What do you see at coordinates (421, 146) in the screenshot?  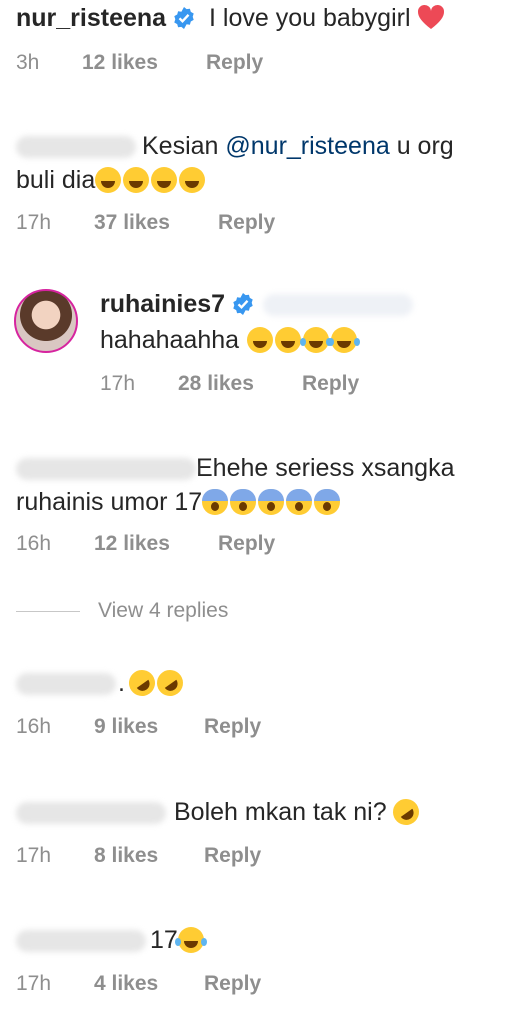 I see `comment-body-cont: u org` at bounding box center [421, 146].